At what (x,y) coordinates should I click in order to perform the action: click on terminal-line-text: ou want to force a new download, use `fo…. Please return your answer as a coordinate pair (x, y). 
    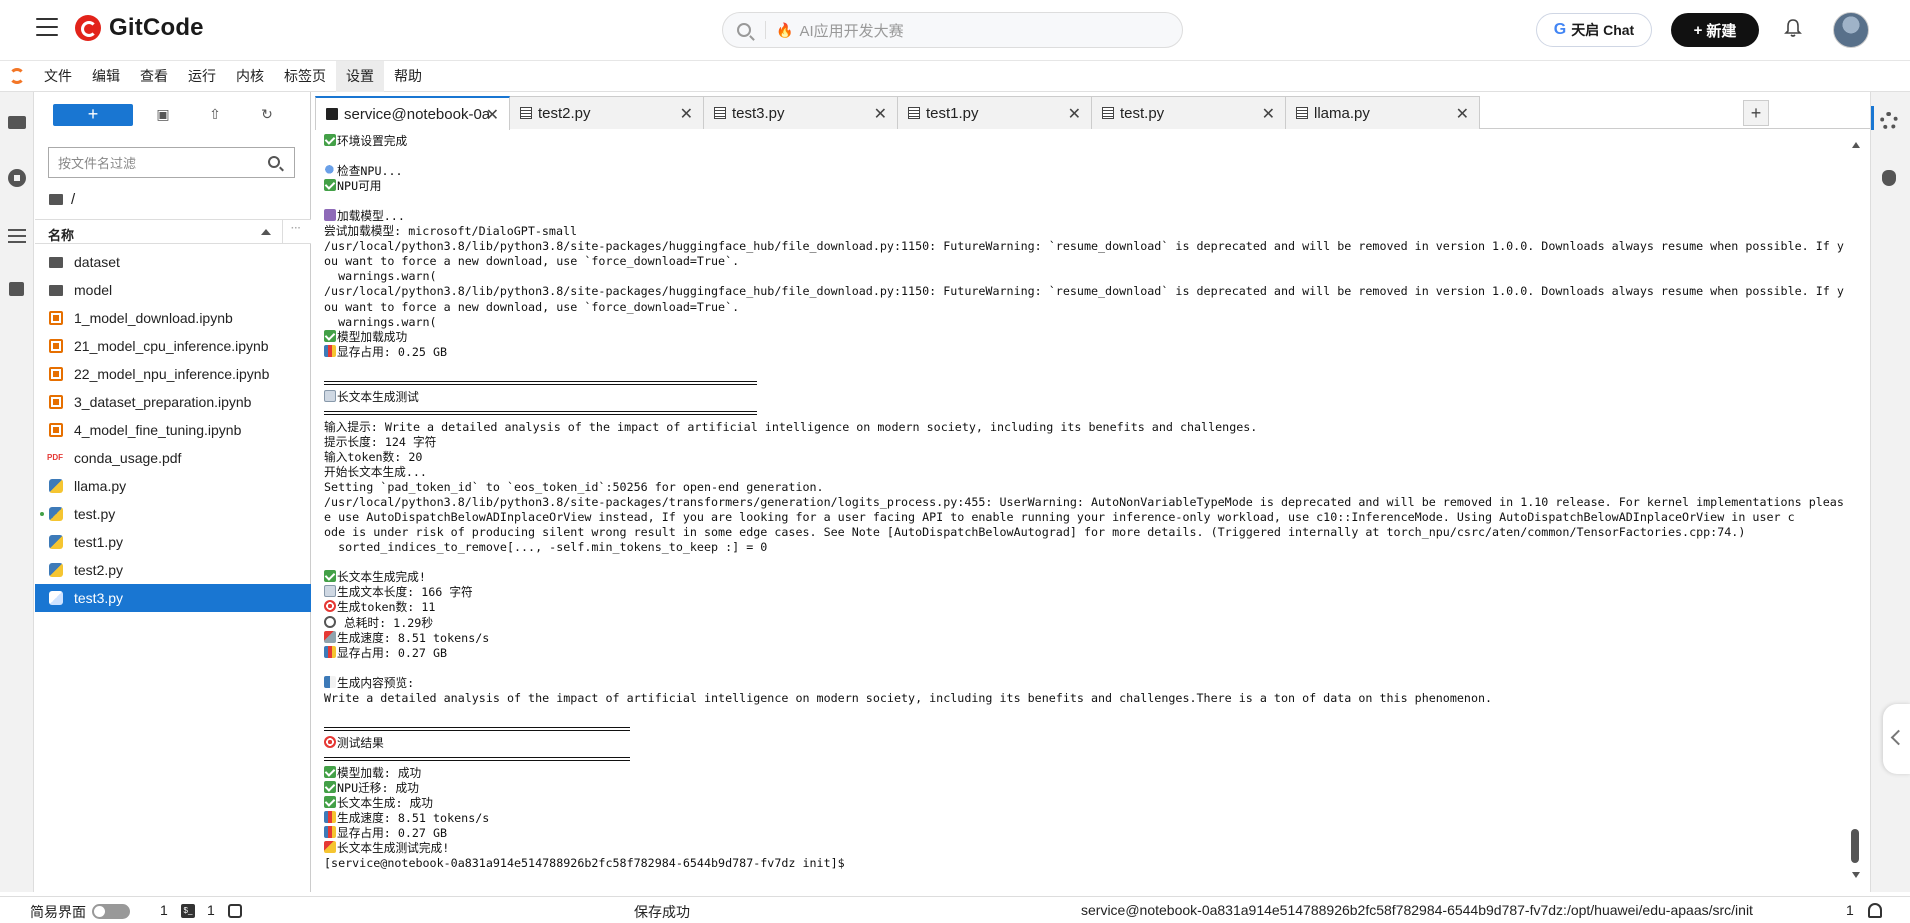
    Looking at the image, I should click on (532, 306).